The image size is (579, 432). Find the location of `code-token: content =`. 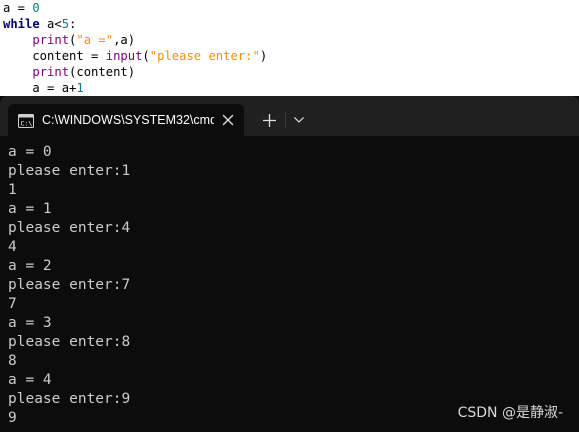

code-token: content = is located at coordinates (54, 56).